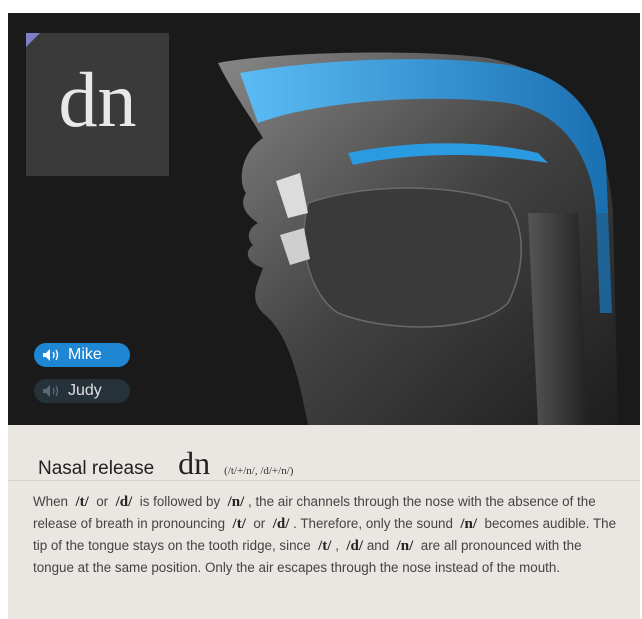  I want to click on voice-label-judy: Judy, so click(85, 390).